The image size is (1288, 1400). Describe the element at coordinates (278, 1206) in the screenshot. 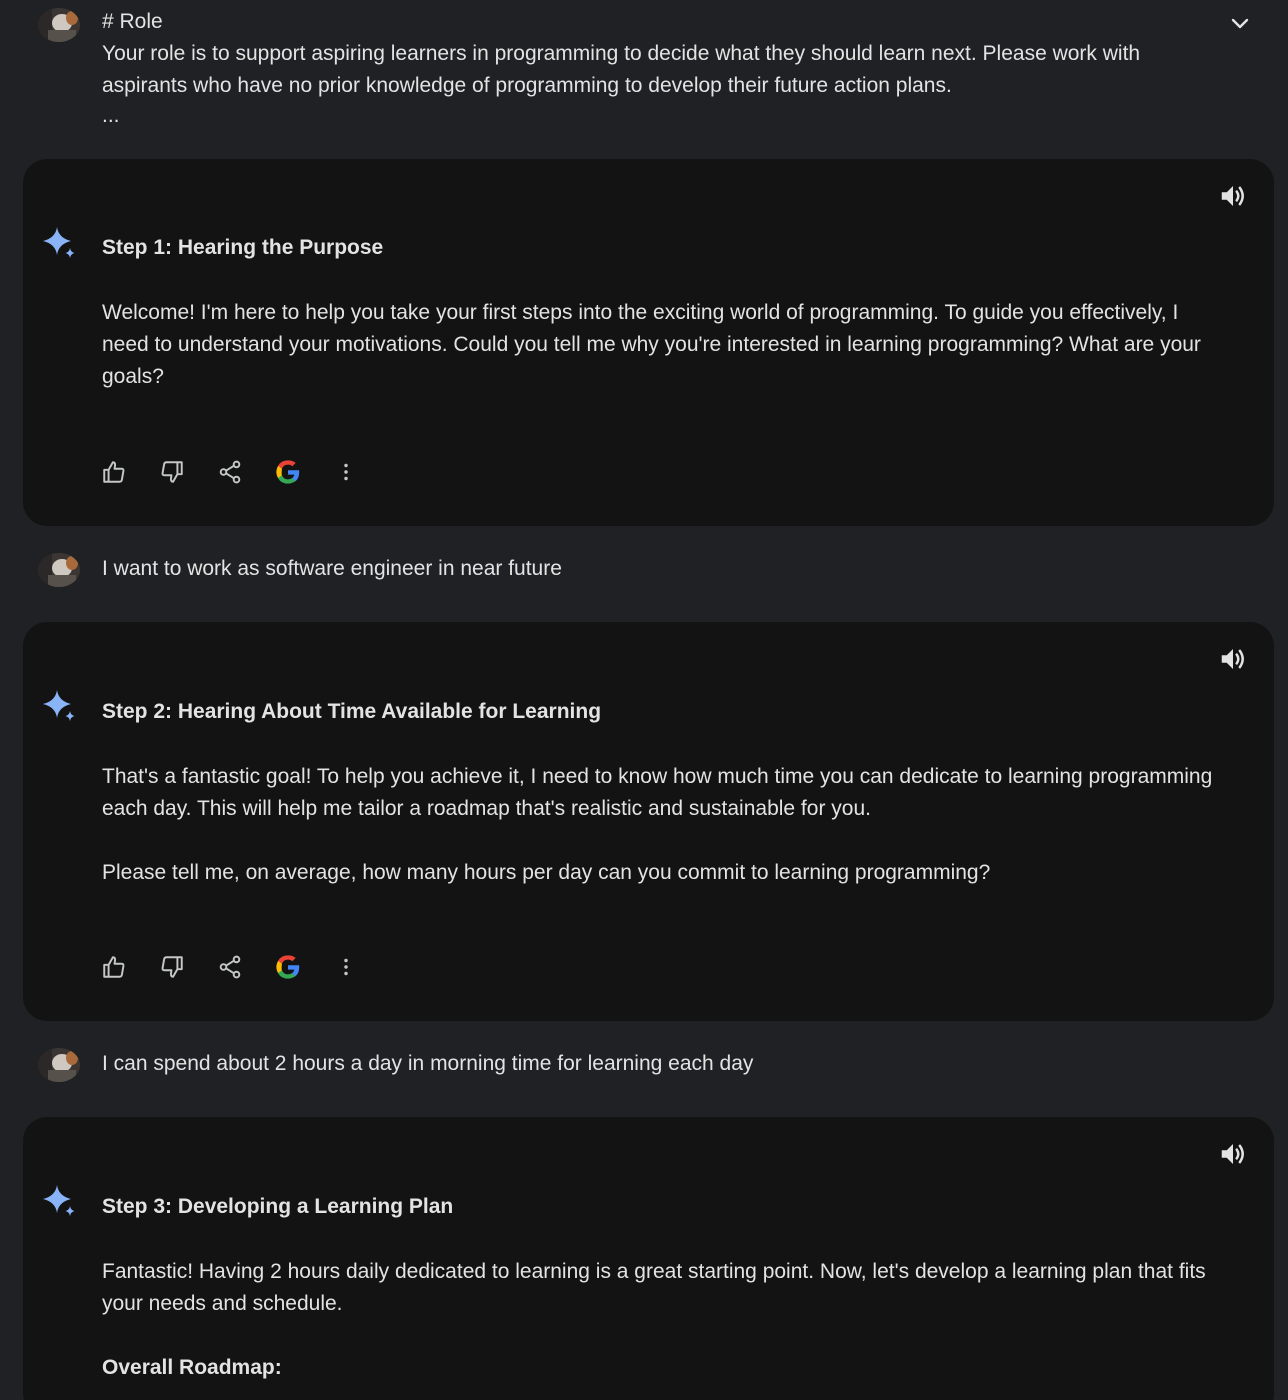

I see `step-title: Step 3: Developing a Learning Plan` at that location.